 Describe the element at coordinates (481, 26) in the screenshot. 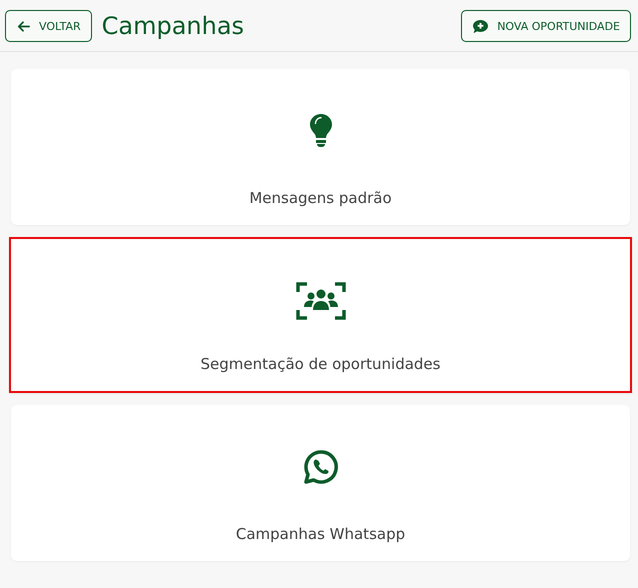

I see `chat-plus-icon` at that location.